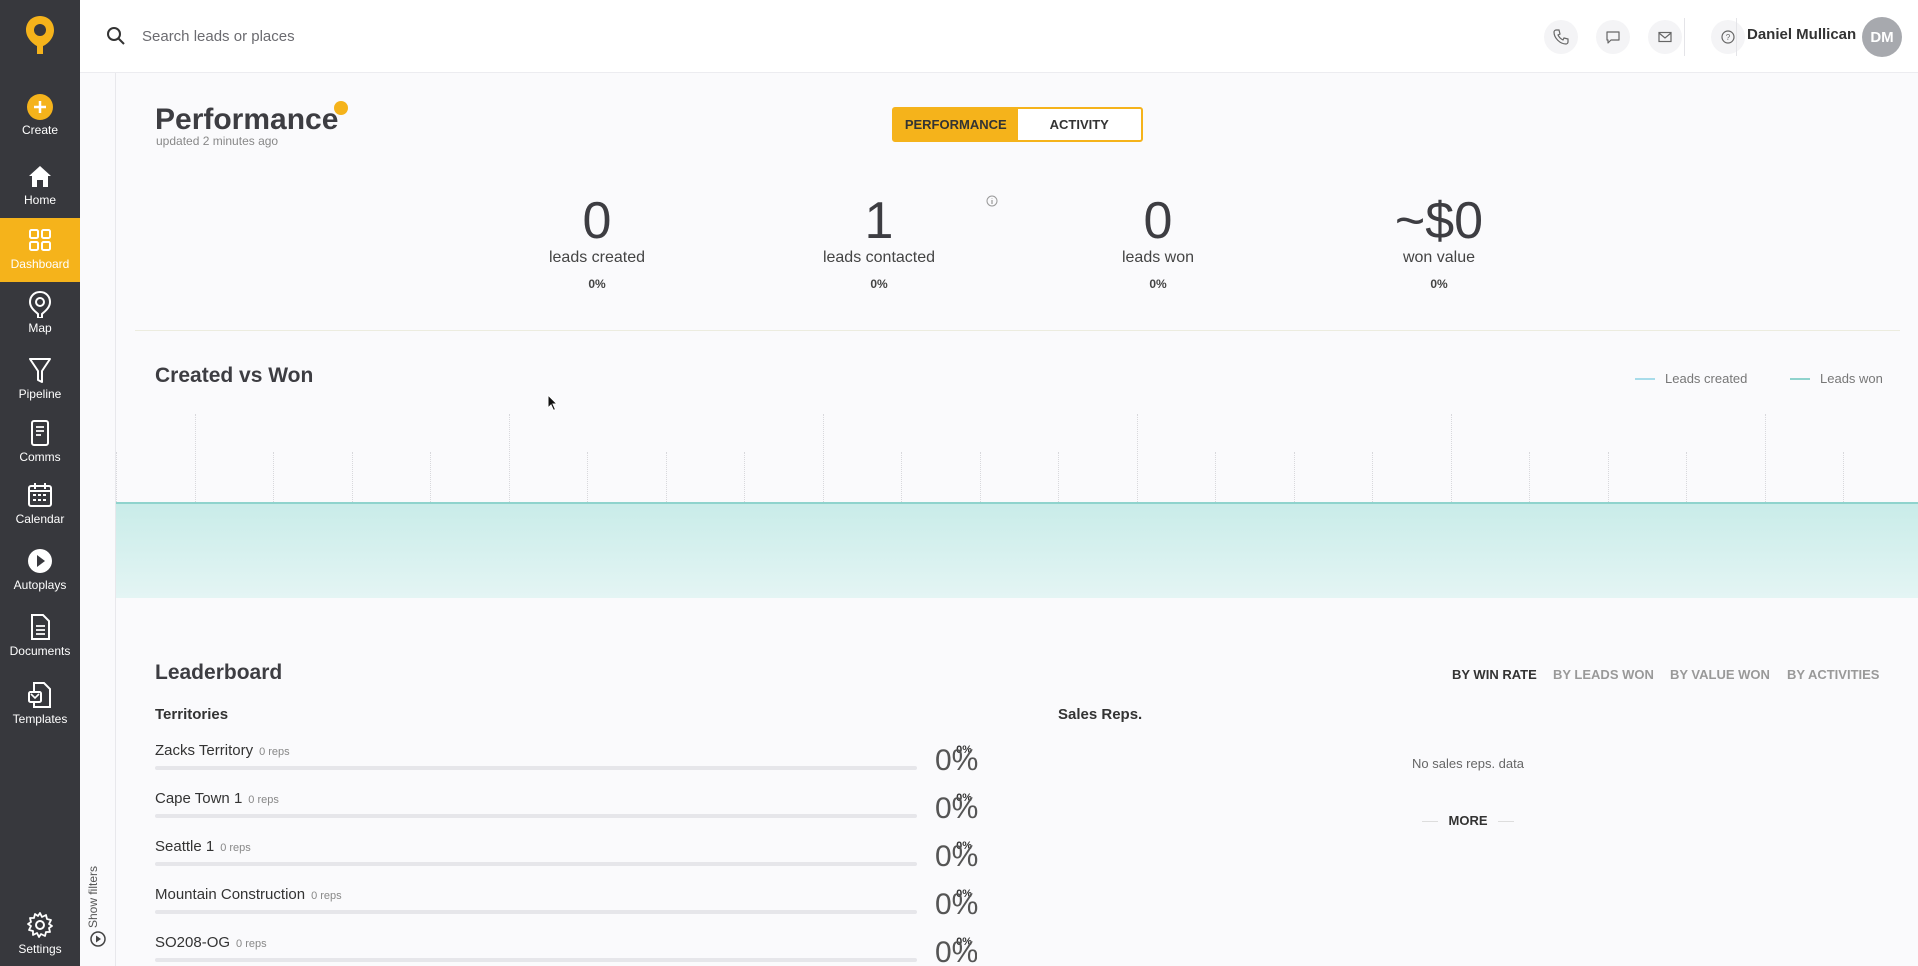 Image resolution: width=1918 pixels, height=966 pixels. What do you see at coordinates (40, 585) in the screenshot?
I see `sidebar-item-label: Autoplays` at bounding box center [40, 585].